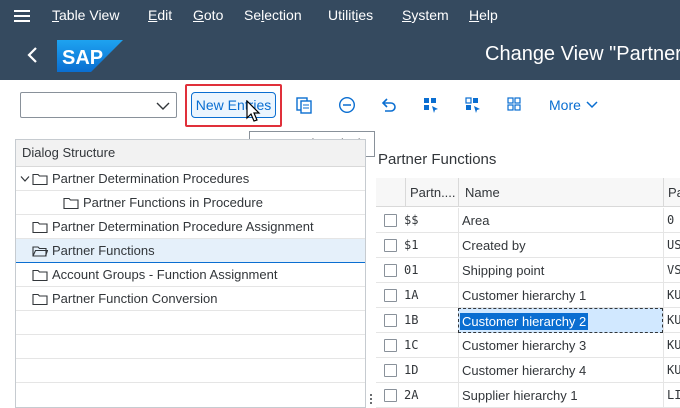 The height and width of the screenshot is (408, 680). I want to click on tree-item: Account Groups - Function Assignment, so click(190, 275).